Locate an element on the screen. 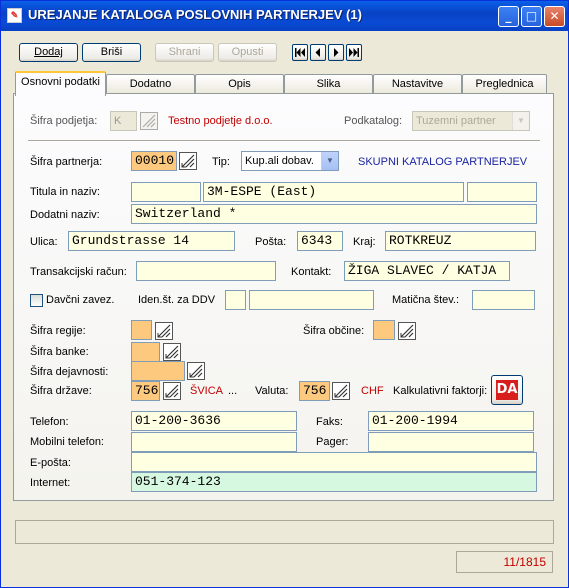  tab-overview: Preglednica is located at coordinates (504, 84).